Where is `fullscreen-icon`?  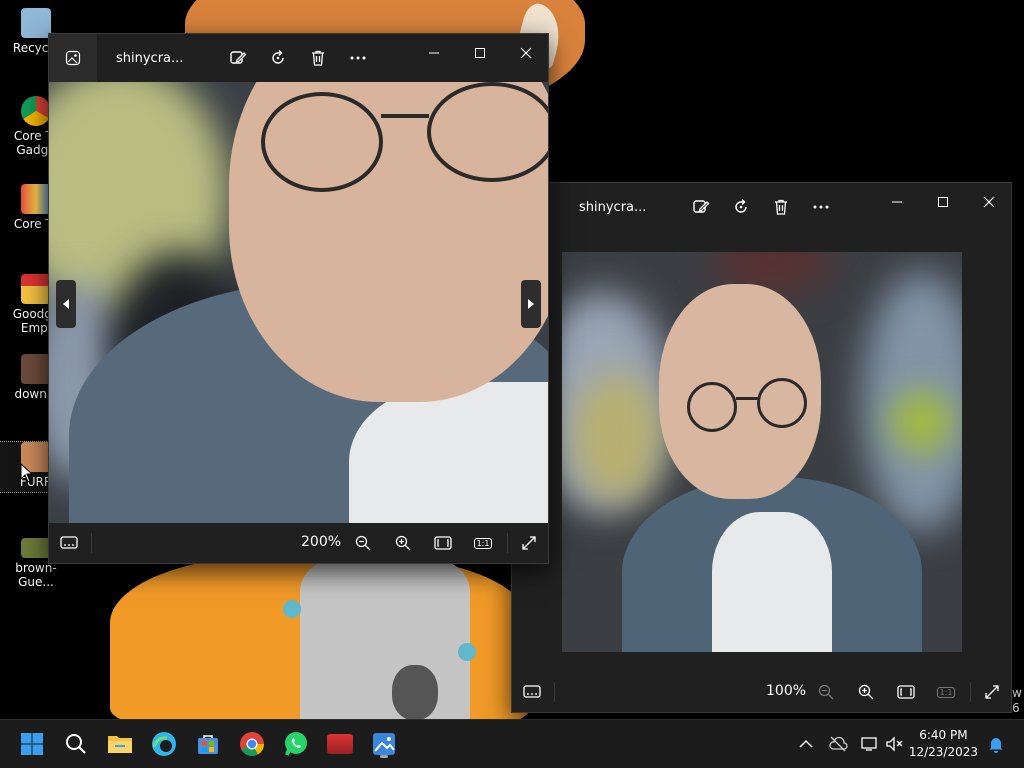
fullscreen-icon is located at coordinates (529, 543).